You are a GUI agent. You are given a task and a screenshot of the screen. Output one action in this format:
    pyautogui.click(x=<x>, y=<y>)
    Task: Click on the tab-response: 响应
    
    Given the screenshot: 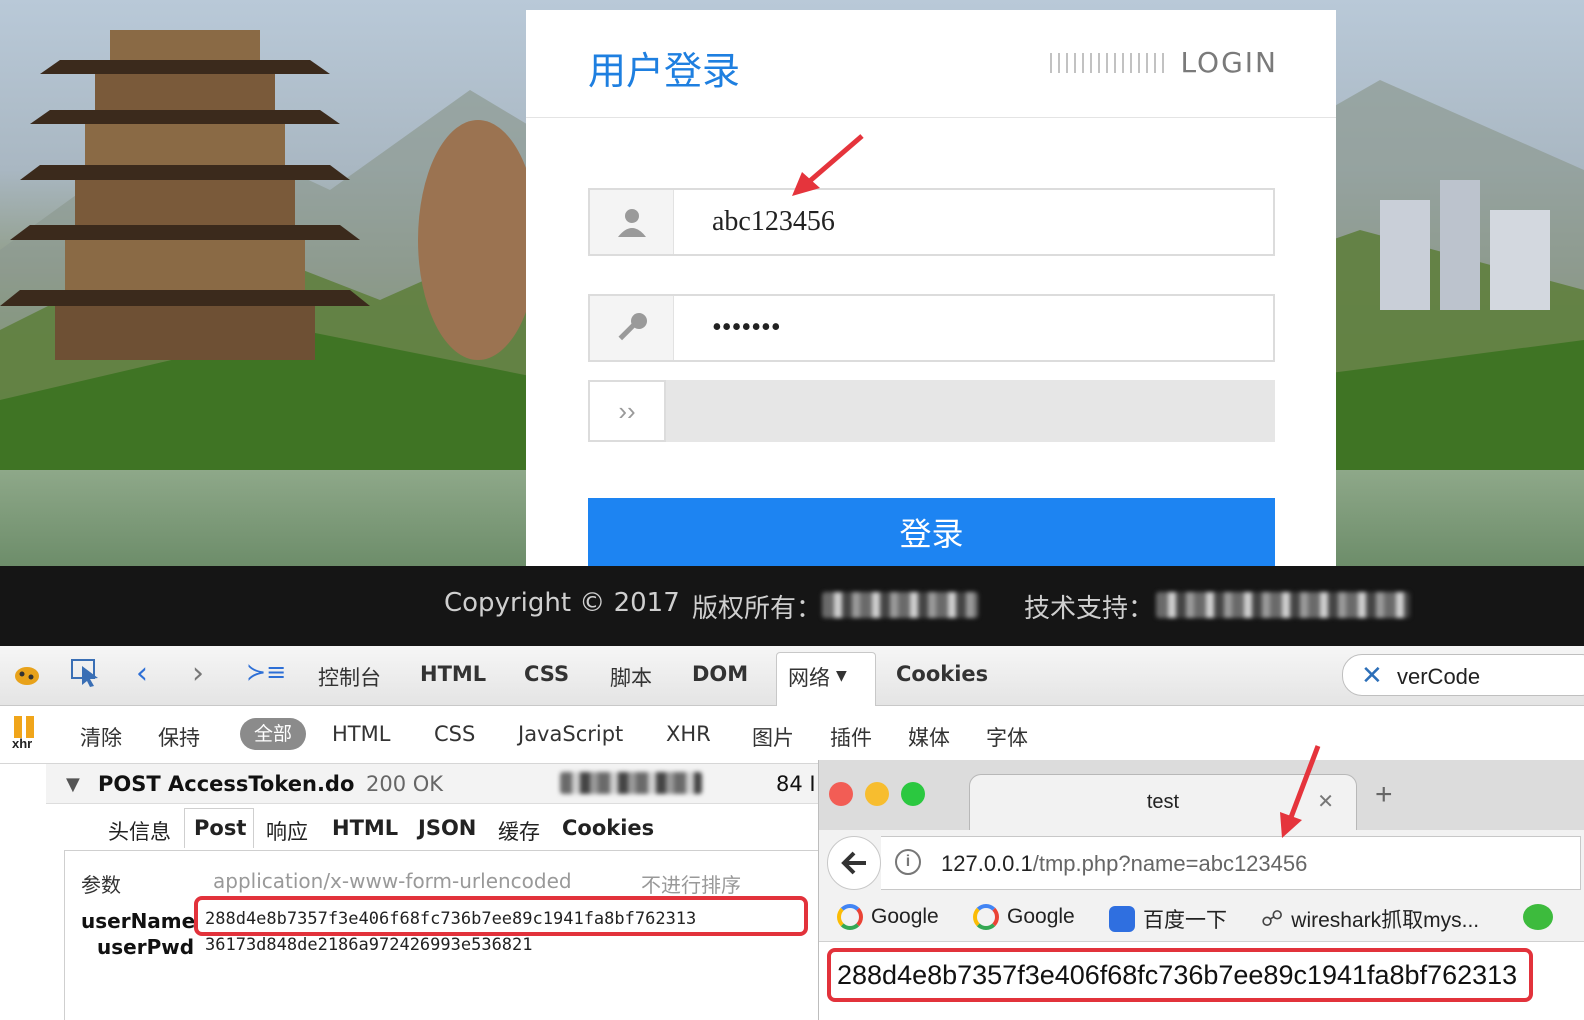 What is the action you would take?
    pyautogui.click(x=287, y=831)
    